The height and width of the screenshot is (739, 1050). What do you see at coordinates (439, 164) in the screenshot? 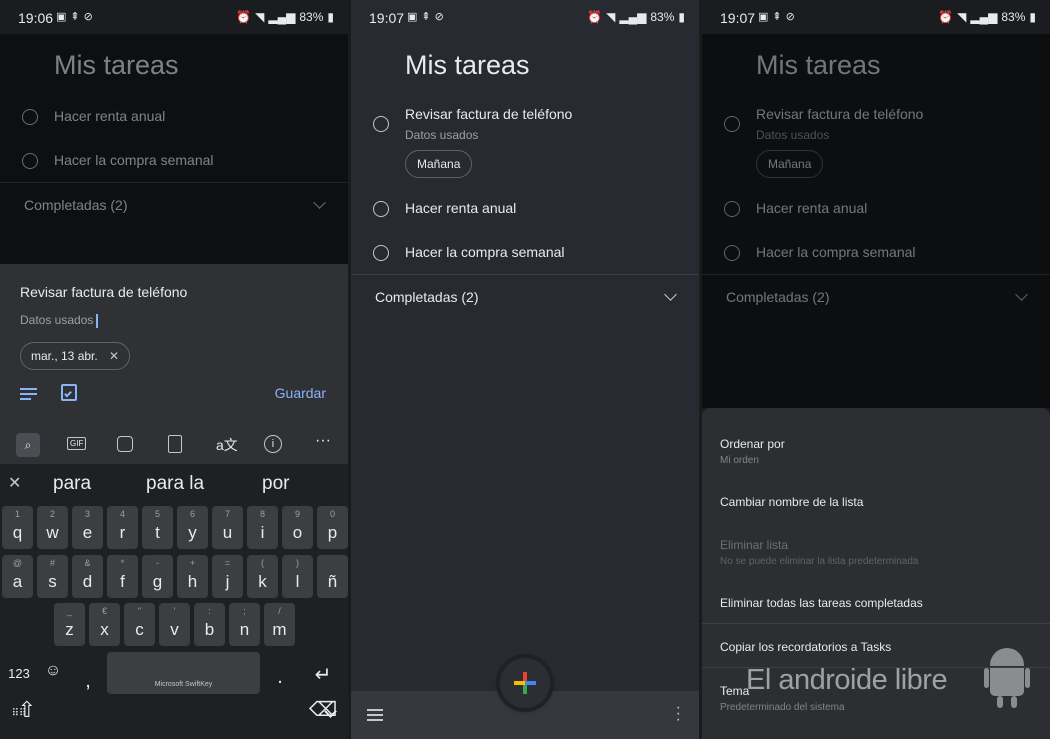
I see `due-date-chip: Mañana` at bounding box center [439, 164].